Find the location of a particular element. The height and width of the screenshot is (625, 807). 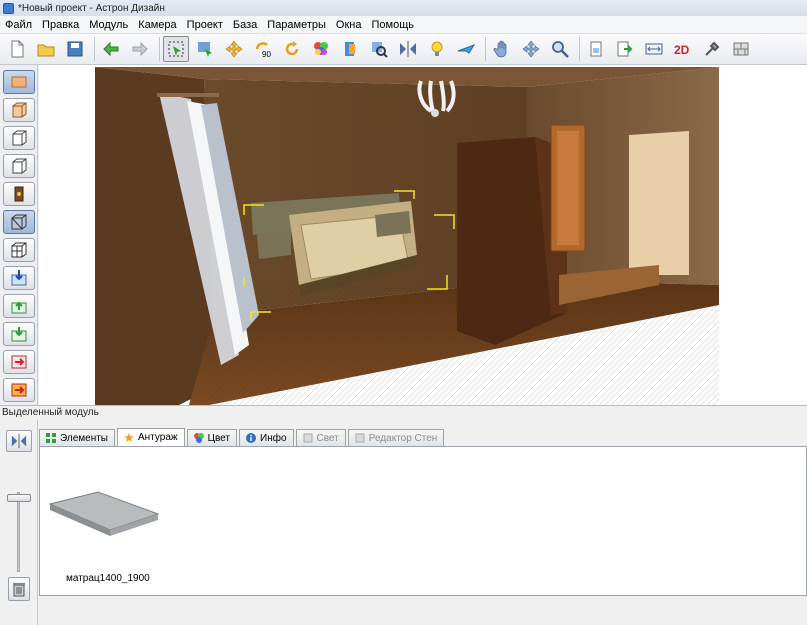

menu-project: Проект is located at coordinates (205, 25).